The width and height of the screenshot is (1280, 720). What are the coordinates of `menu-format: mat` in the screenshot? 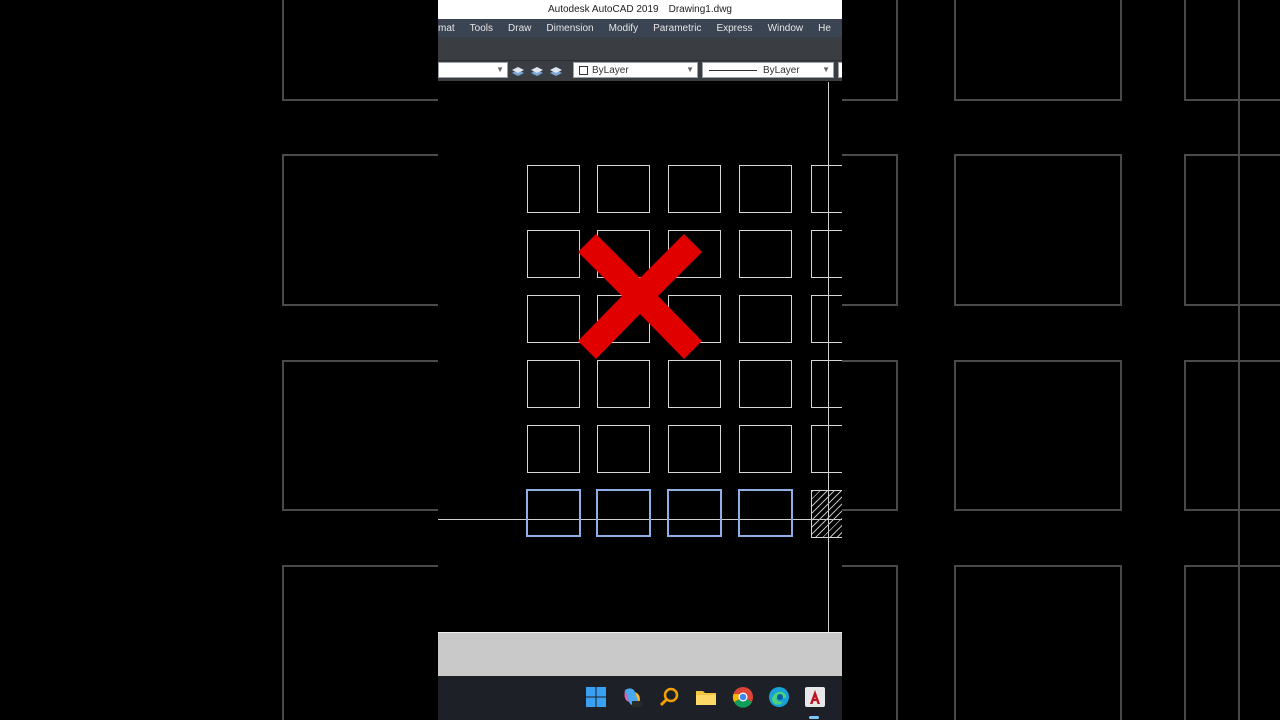 It's located at (446, 28).